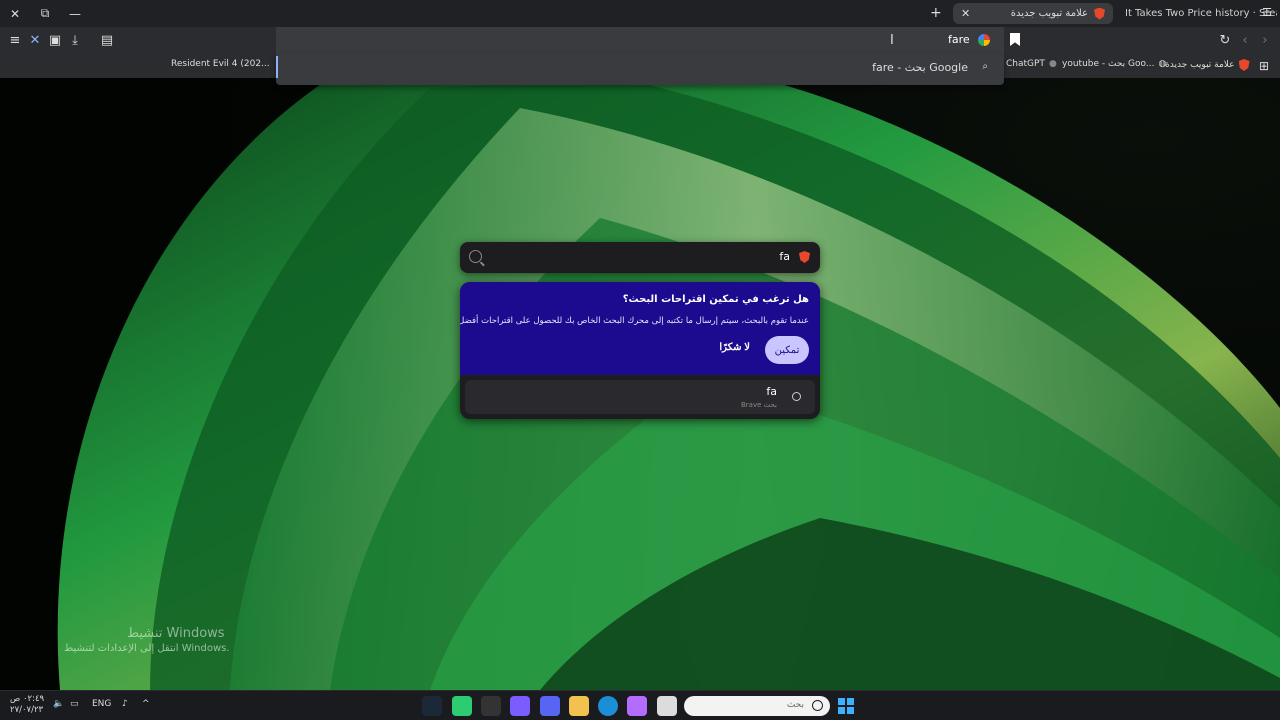  What do you see at coordinates (146, 704) in the screenshot?
I see `chevron-up-icon: ^` at bounding box center [146, 704].